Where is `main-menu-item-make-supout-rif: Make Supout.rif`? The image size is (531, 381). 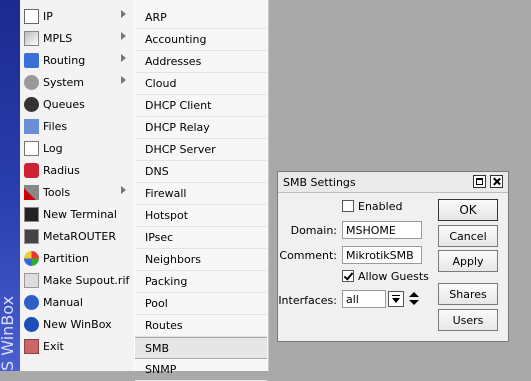 main-menu-item-make-supout-rif: Make Supout.rif is located at coordinates (77, 280).